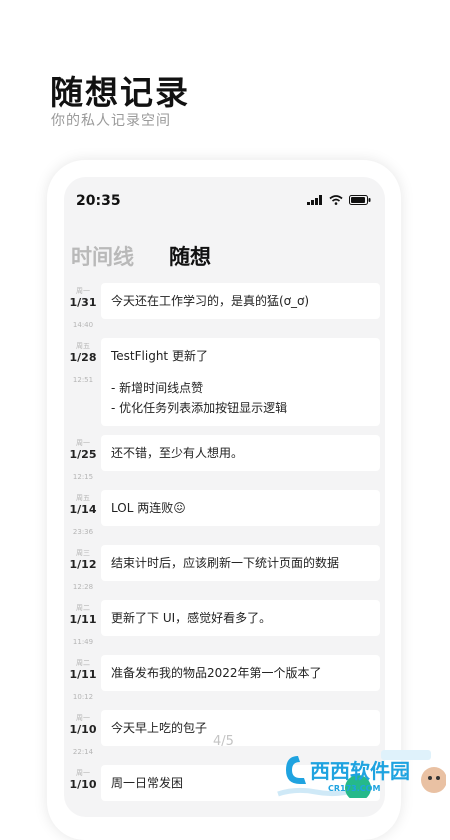  I want to click on entry-time: 12:15, so click(83, 477).